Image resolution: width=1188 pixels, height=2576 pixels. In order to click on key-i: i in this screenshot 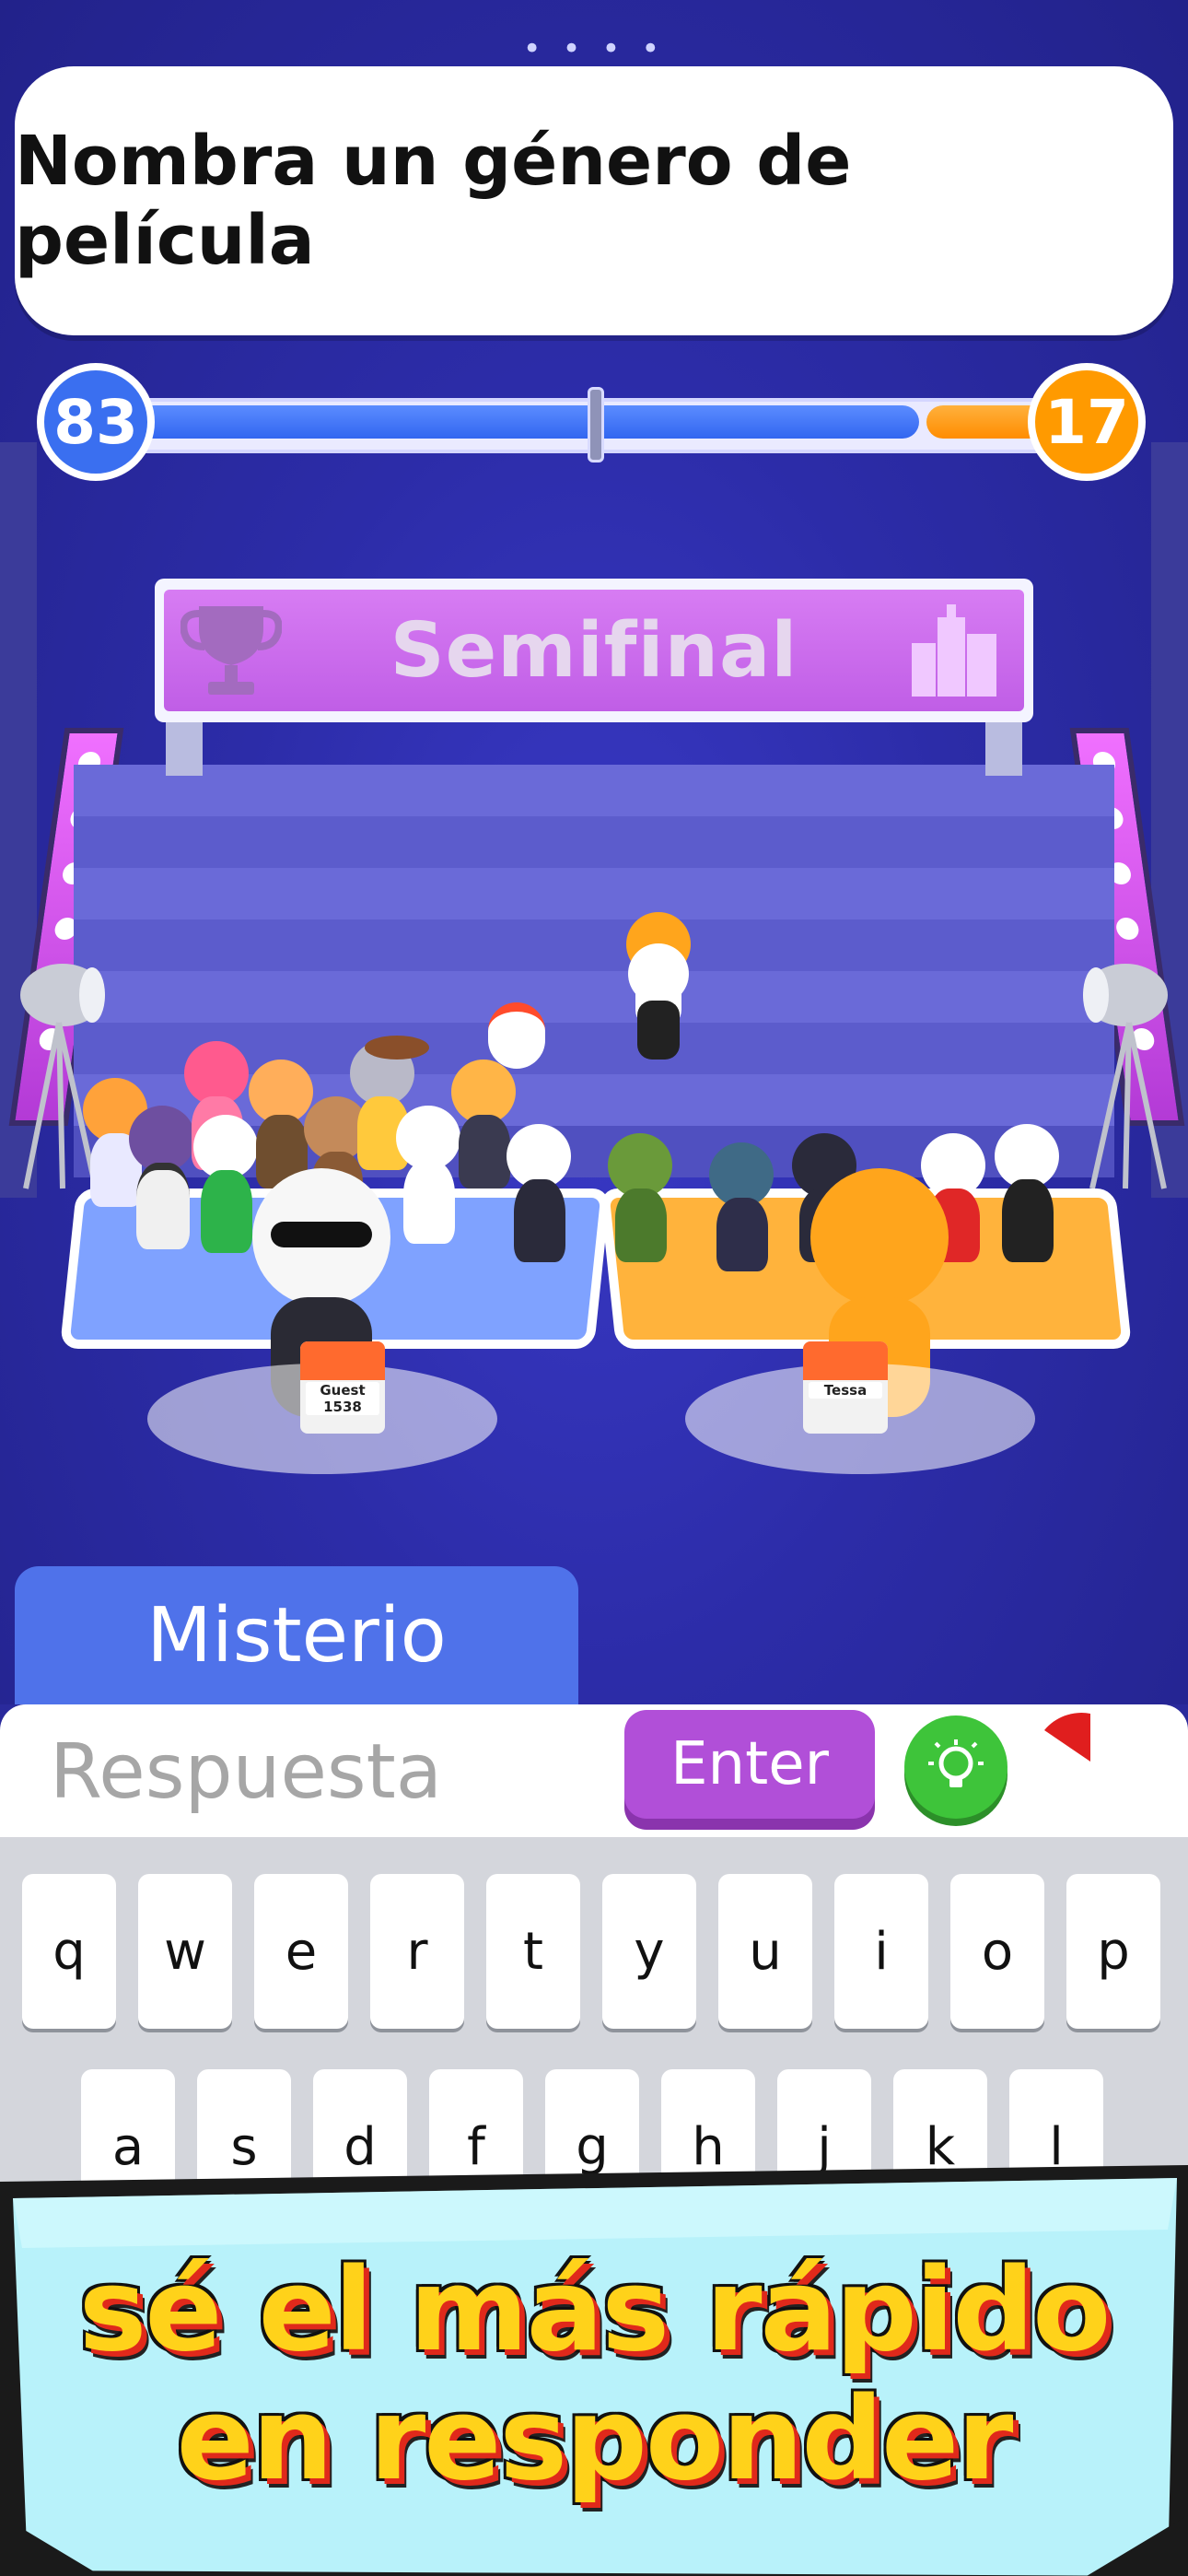, I will do `click(881, 1951)`.